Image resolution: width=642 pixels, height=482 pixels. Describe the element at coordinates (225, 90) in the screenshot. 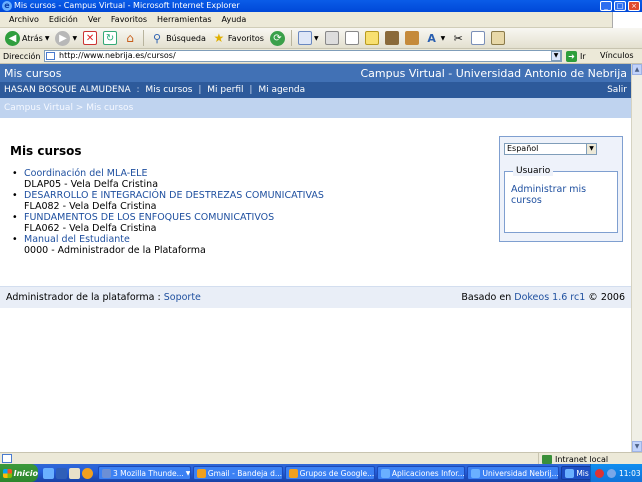

I see `nav-mi-perfil: Mi perfil` at that location.